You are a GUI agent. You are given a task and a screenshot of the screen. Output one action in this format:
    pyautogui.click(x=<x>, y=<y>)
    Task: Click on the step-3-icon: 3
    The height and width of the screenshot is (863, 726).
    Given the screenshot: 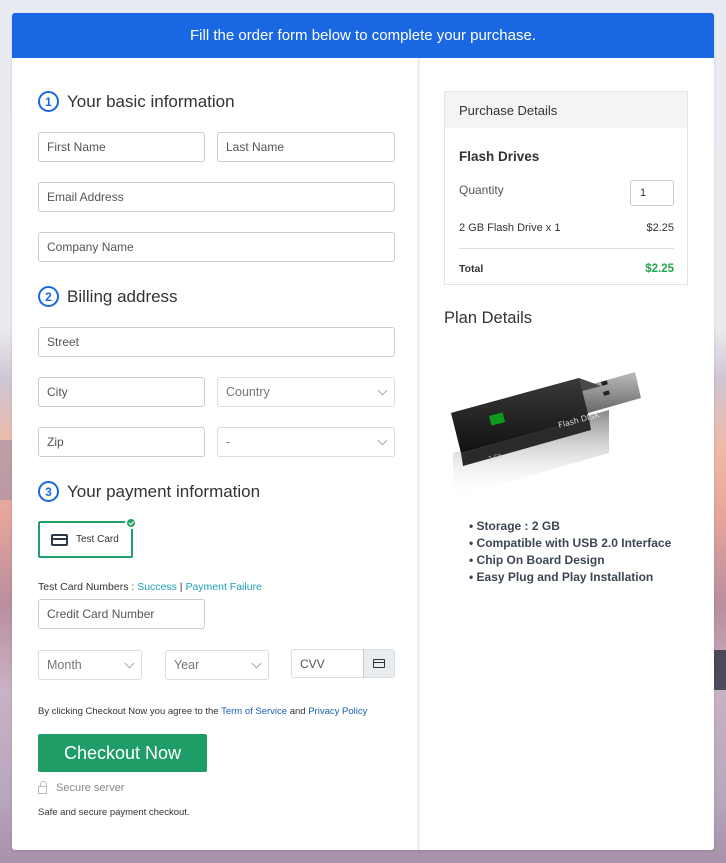 What is the action you would take?
    pyautogui.click(x=48, y=491)
    